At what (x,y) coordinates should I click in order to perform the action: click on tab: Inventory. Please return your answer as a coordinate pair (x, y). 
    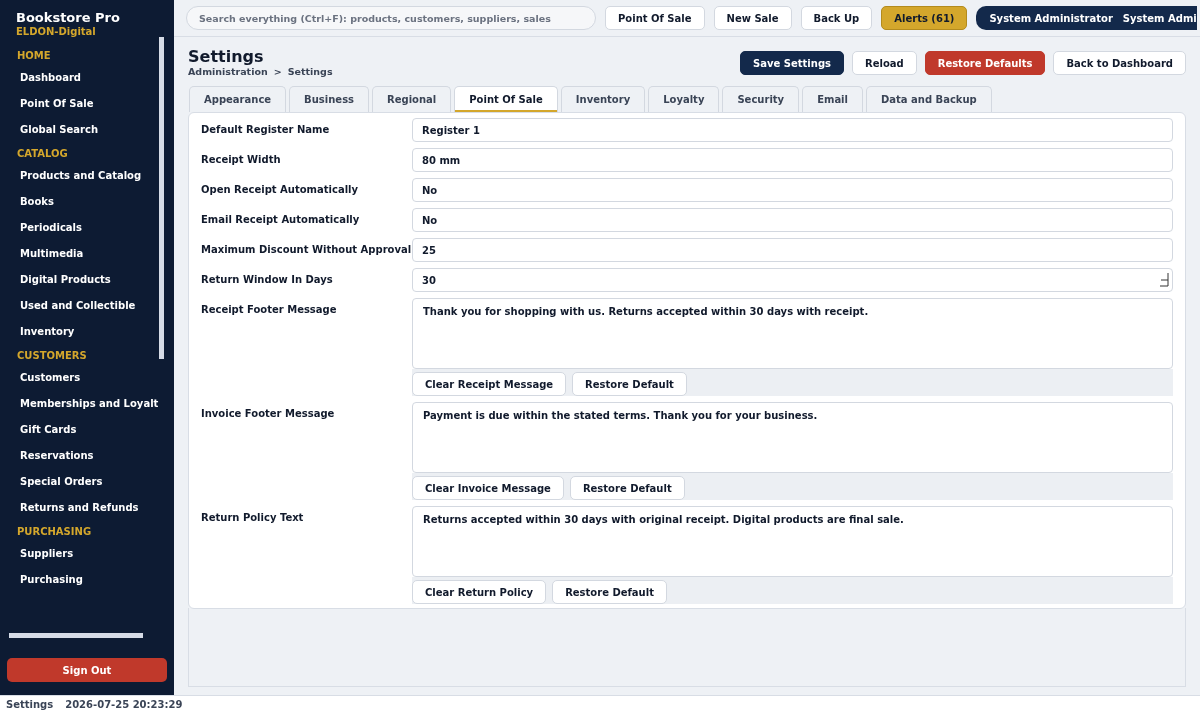
    Looking at the image, I should click on (603, 99).